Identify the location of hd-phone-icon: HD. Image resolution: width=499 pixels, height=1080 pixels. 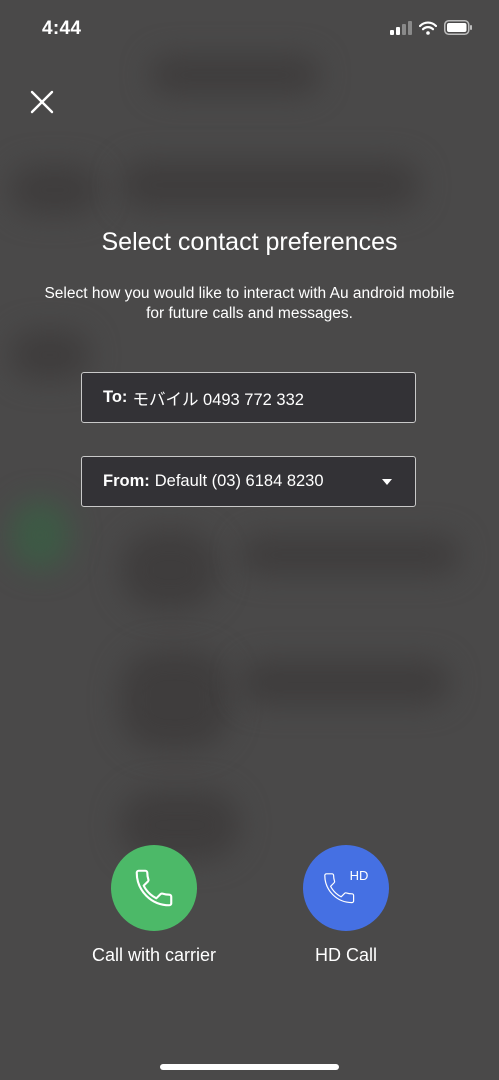
(346, 886).